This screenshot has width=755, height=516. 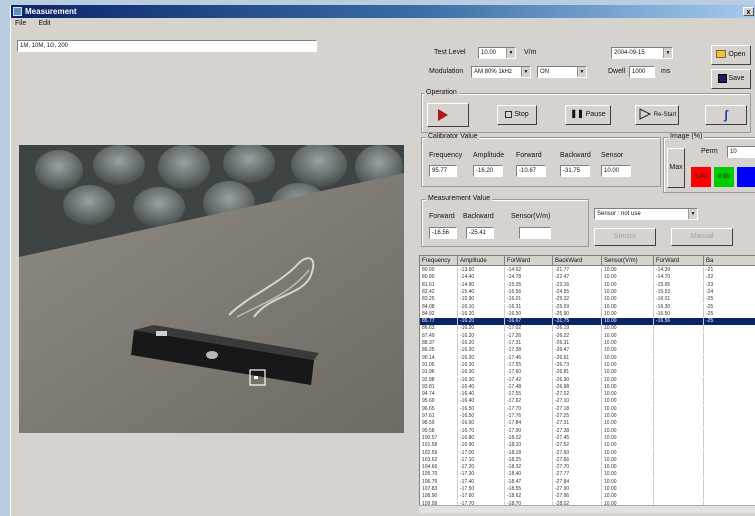 What do you see at coordinates (587, 416) in the screenshot?
I see `table-row: 97.61 -16.50 -17.76 -27.25 10.00` at bounding box center [587, 416].